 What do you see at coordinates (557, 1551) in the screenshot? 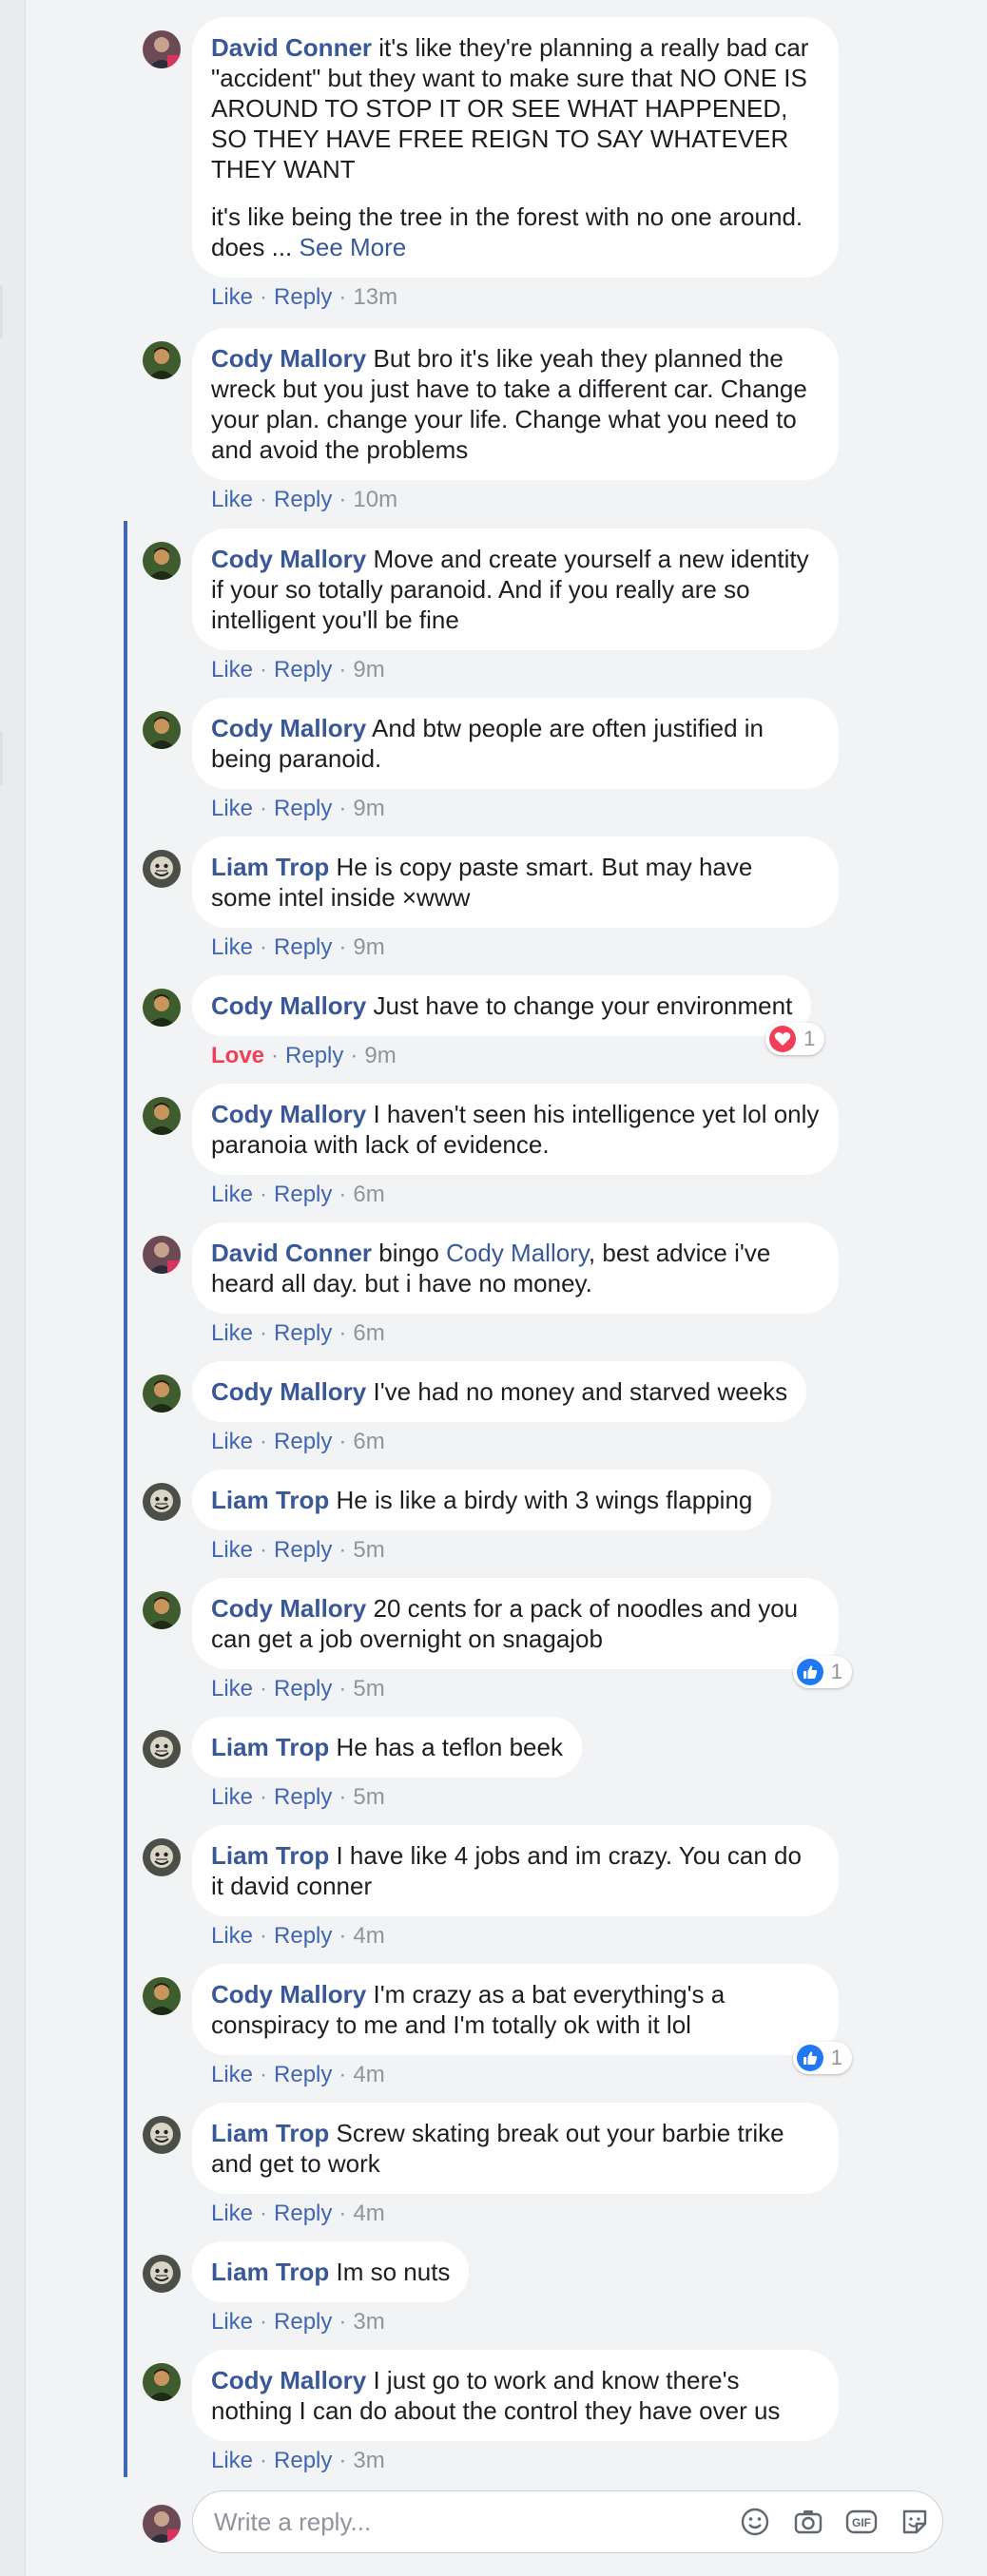
I see `comment-actions: Like · Reply · 5m` at bounding box center [557, 1551].